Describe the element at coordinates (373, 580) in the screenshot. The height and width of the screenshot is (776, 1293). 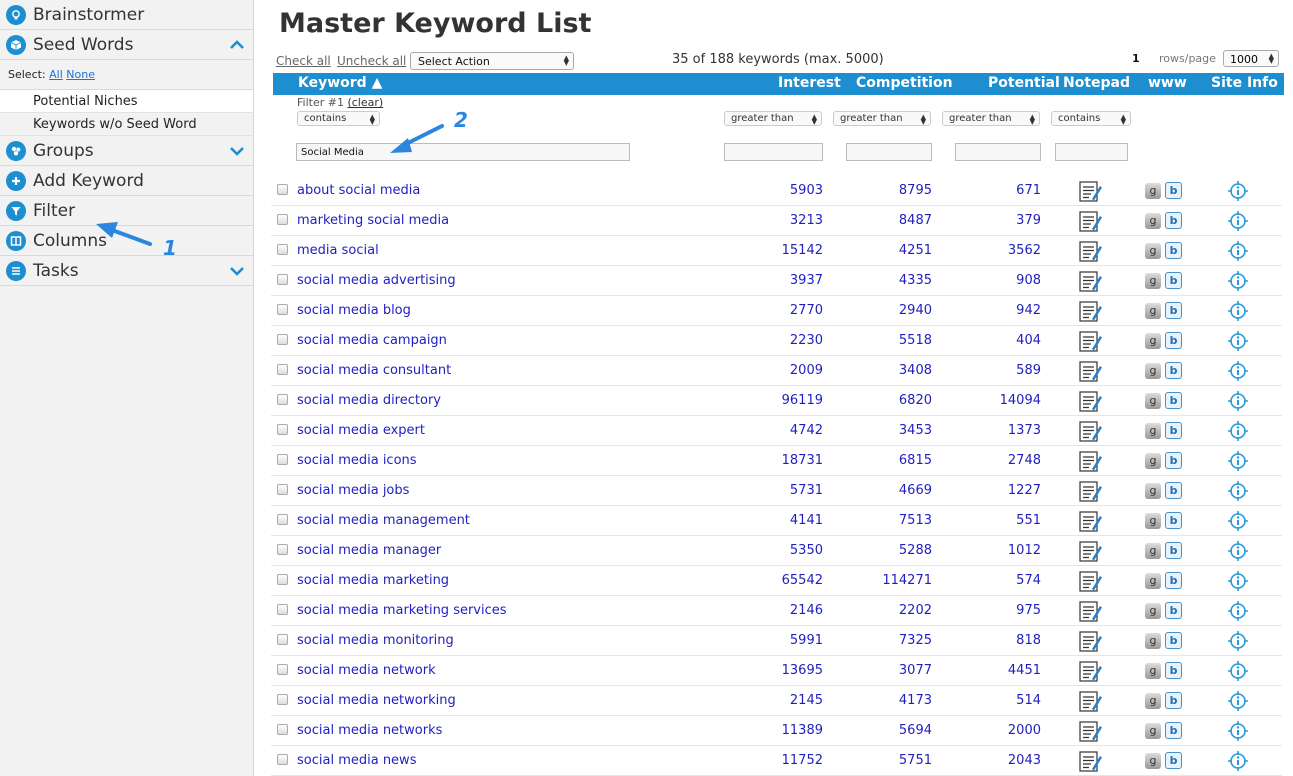
I see `keyword-link: social media marketing` at that location.